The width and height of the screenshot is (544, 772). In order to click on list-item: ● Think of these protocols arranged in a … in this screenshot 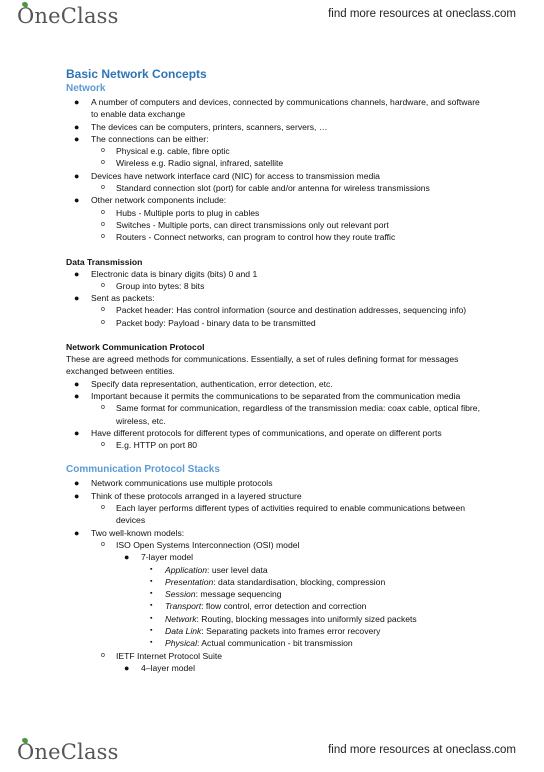, I will do `click(188, 495)`.